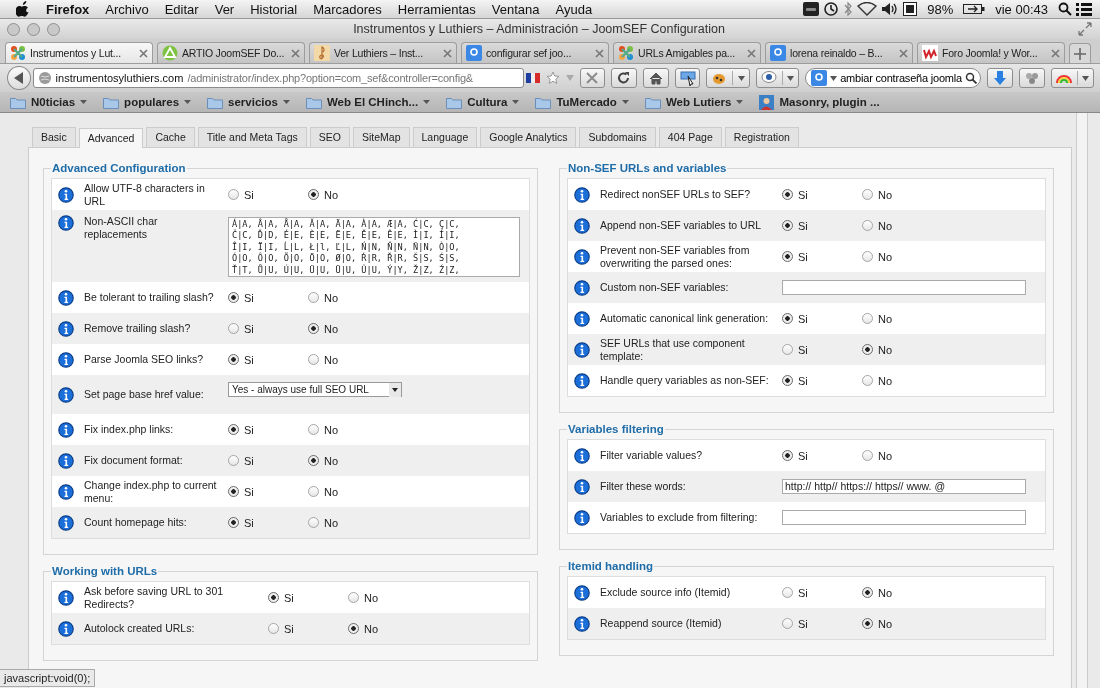 Image resolution: width=1100 pixels, height=688 pixels. Describe the element at coordinates (515, 9) in the screenshot. I see `menu-item: Ventana` at that location.